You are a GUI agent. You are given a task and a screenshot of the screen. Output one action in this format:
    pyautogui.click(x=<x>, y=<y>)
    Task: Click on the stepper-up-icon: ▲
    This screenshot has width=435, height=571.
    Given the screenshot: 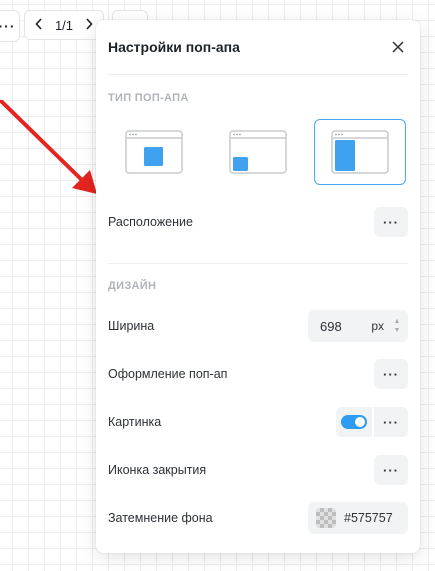 What is the action you would take?
    pyautogui.click(x=397, y=321)
    